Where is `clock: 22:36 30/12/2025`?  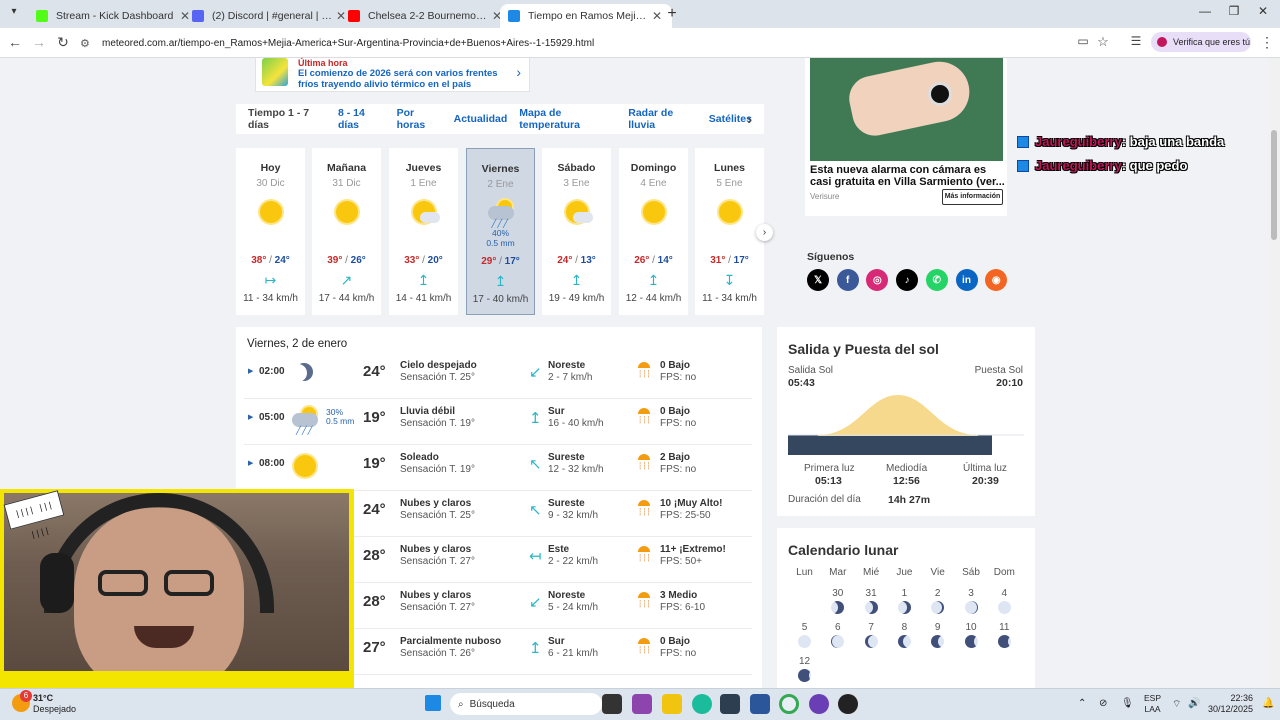
clock: 22:36 30/12/2025 is located at coordinates (1229, 704).